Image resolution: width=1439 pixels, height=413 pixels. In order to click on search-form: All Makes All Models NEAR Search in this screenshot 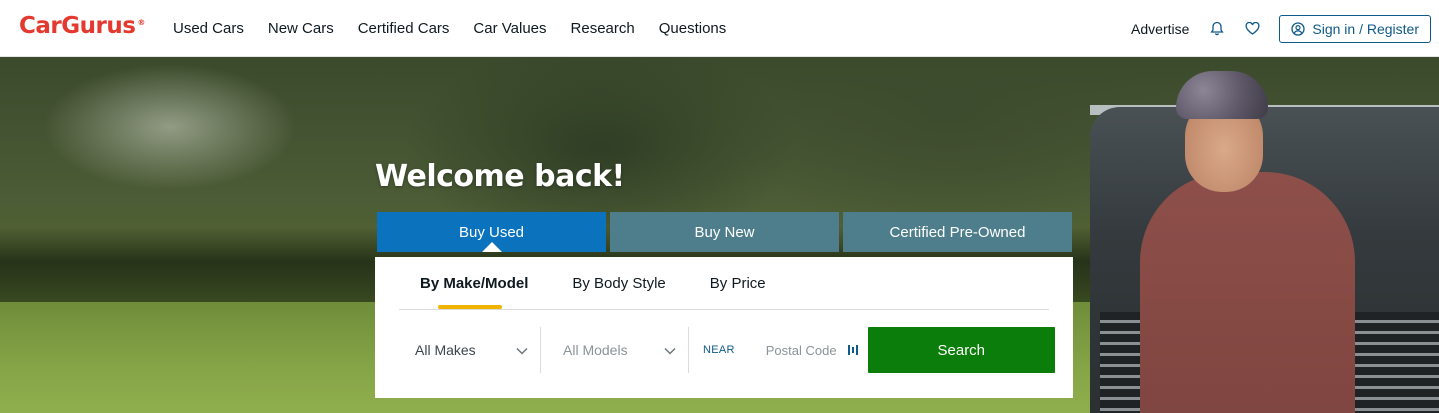, I will do `click(727, 350)`.